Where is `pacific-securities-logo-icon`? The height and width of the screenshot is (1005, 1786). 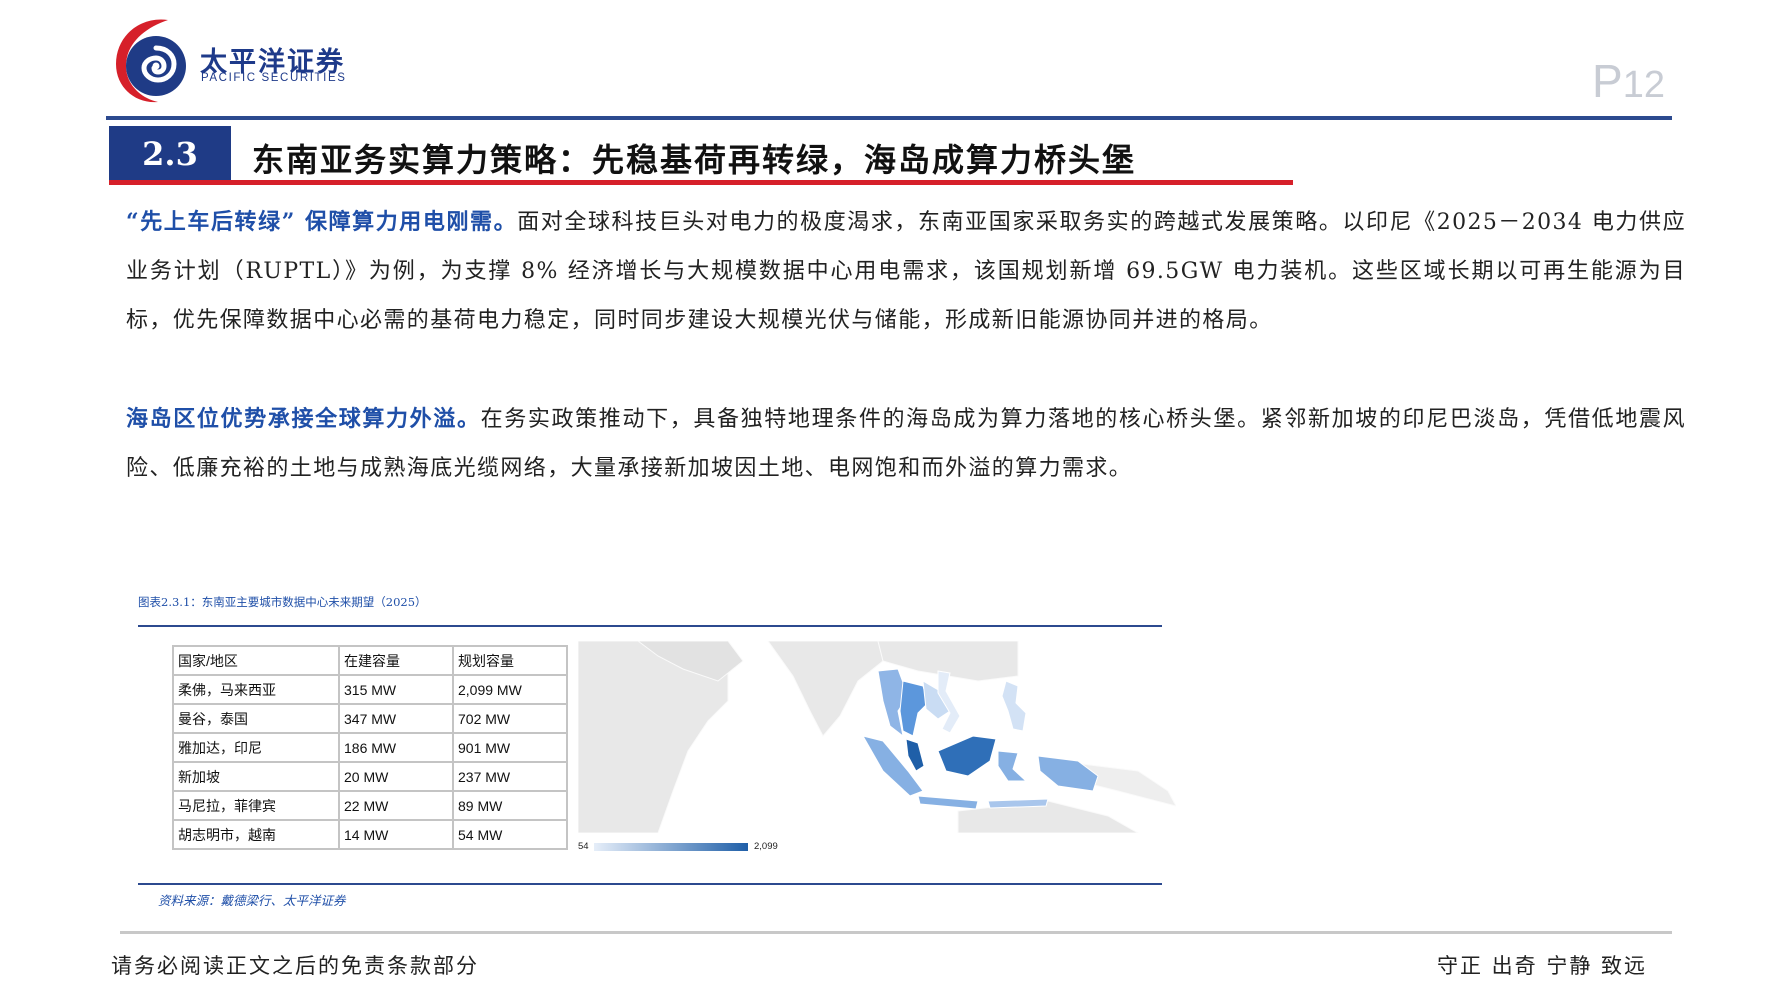
pacific-securities-logo-icon is located at coordinates (151, 61).